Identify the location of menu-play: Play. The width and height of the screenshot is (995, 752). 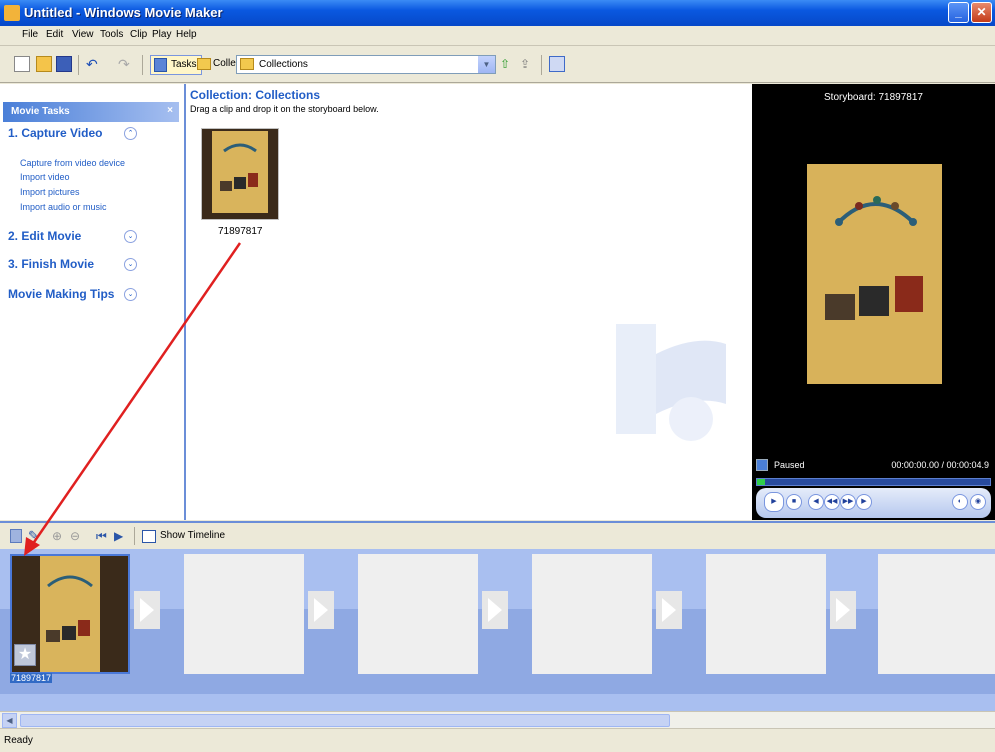
(161, 34).